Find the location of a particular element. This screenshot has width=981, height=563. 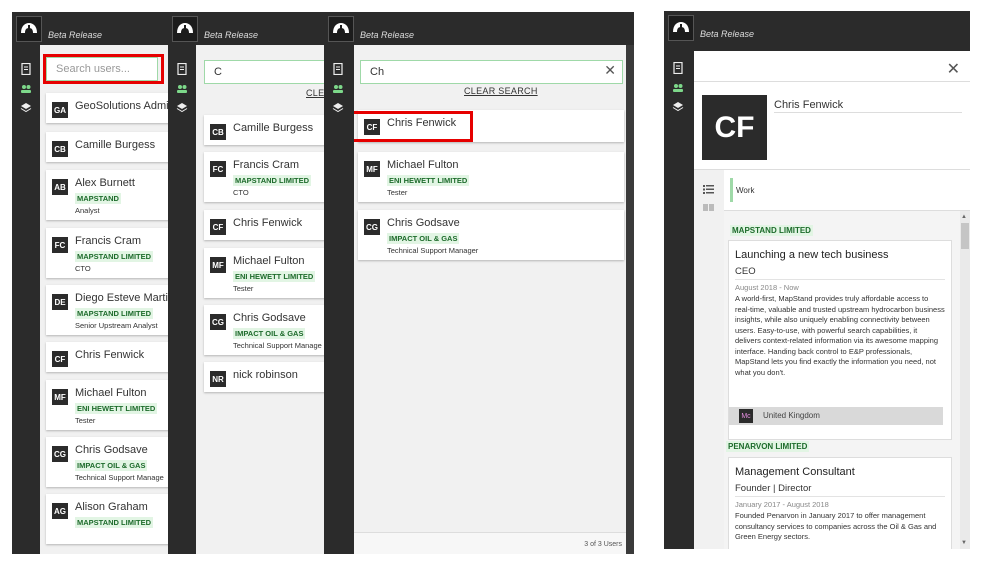

avatar: CB is located at coordinates (60, 149).